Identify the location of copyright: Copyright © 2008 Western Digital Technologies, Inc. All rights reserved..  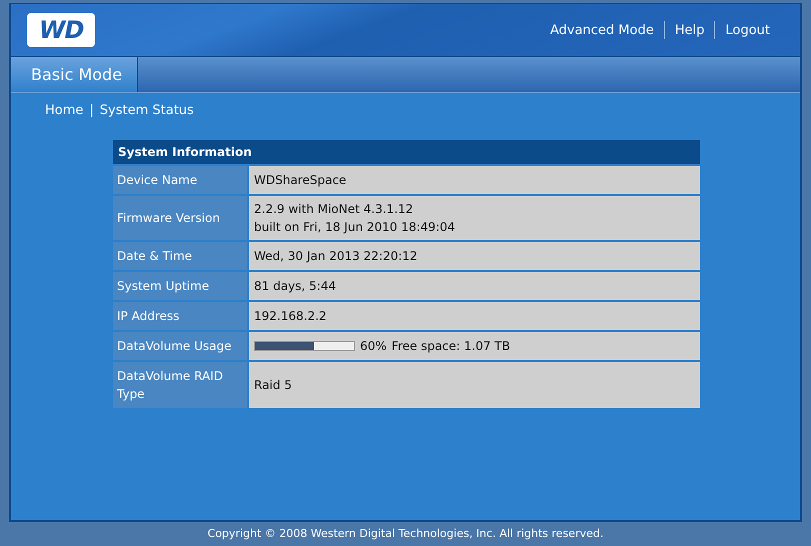
(405, 533).